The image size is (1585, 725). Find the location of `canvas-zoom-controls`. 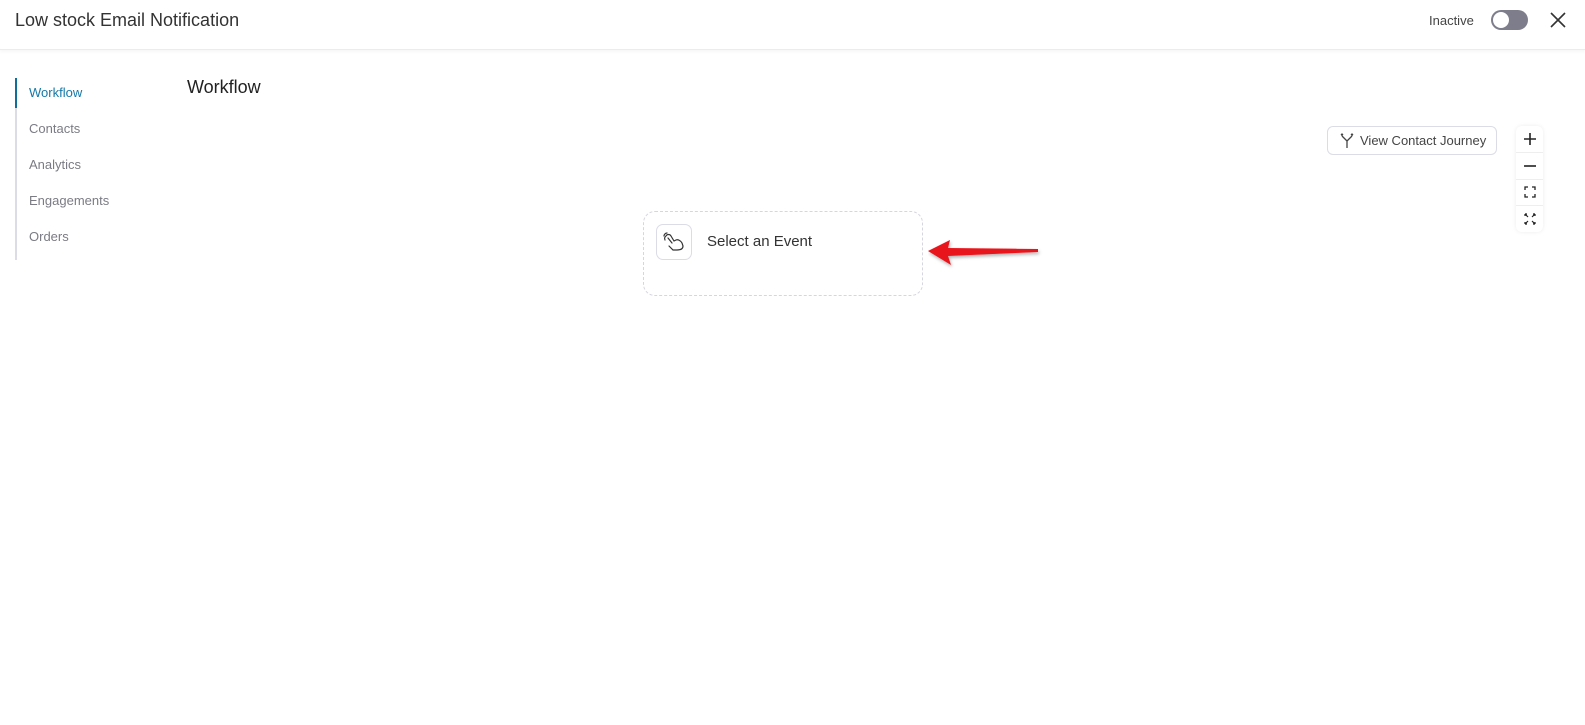

canvas-zoom-controls is located at coordinates (1529, 179).